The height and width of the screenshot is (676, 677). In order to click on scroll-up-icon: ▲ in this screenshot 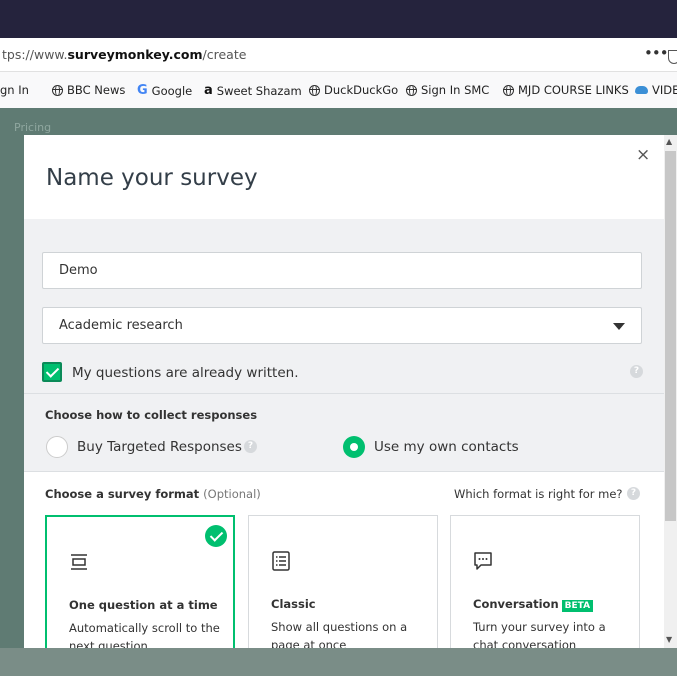, I will do `click(669, 141)`.